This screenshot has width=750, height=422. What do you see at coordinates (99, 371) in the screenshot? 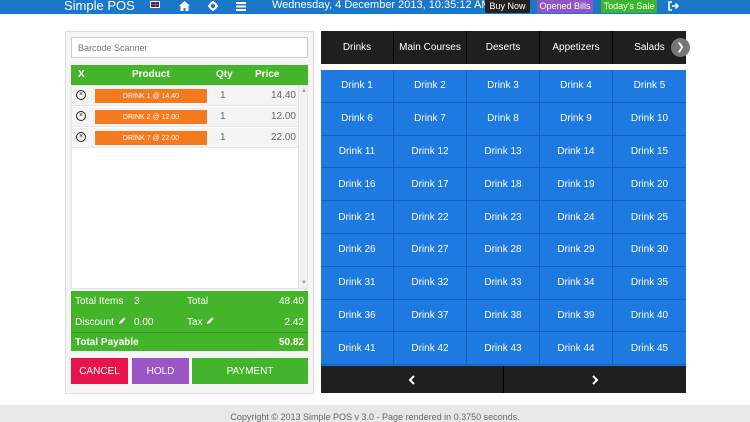
I see `cancel-button: CANCEL` at bounding box center [99, 371].